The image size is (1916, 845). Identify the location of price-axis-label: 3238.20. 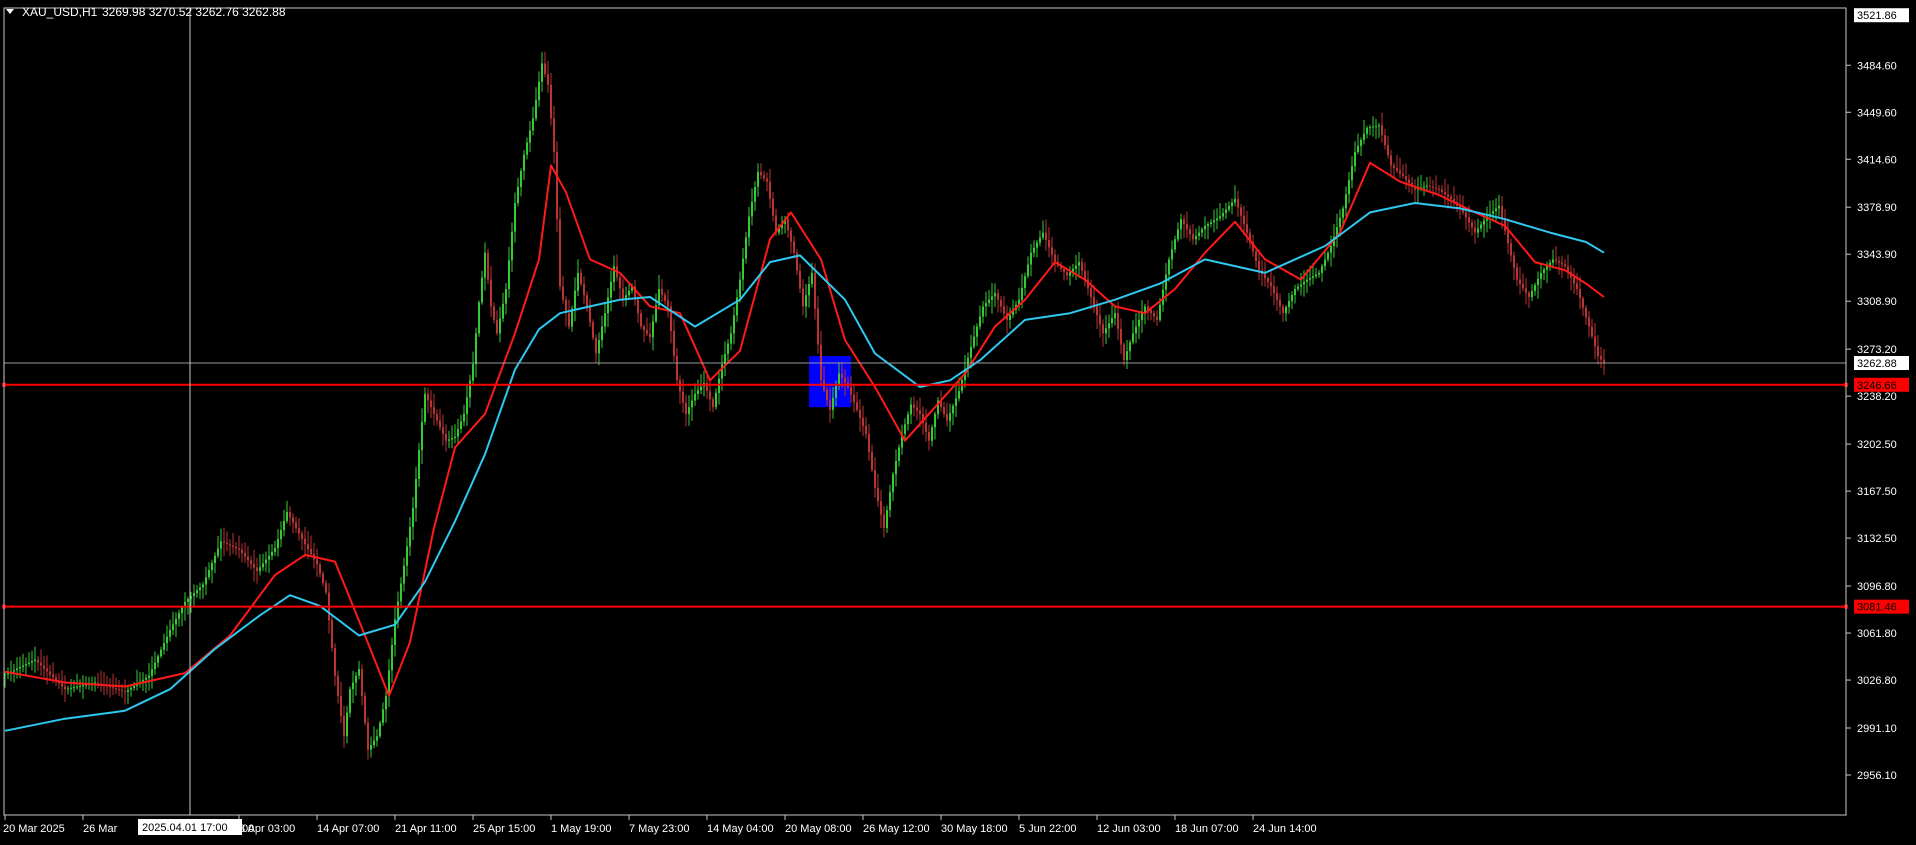
(1877, 397).